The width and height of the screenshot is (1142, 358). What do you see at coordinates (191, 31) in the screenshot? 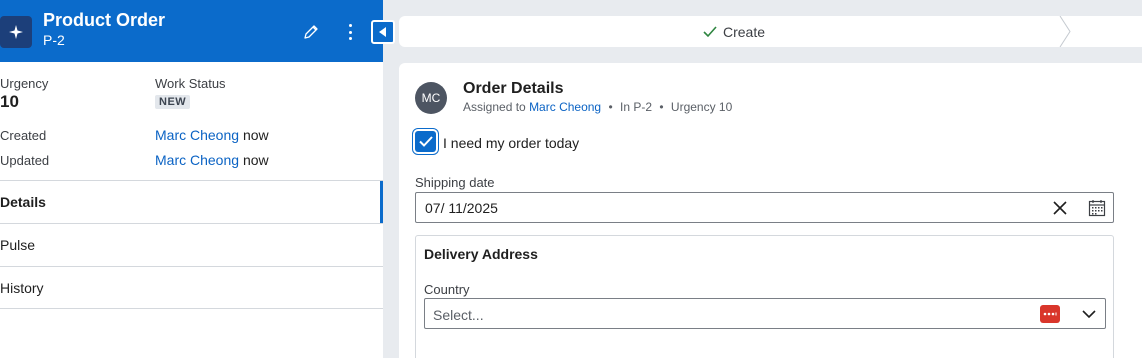
I see `case-header: Product Order P-2` at bounding box center [191, 31].